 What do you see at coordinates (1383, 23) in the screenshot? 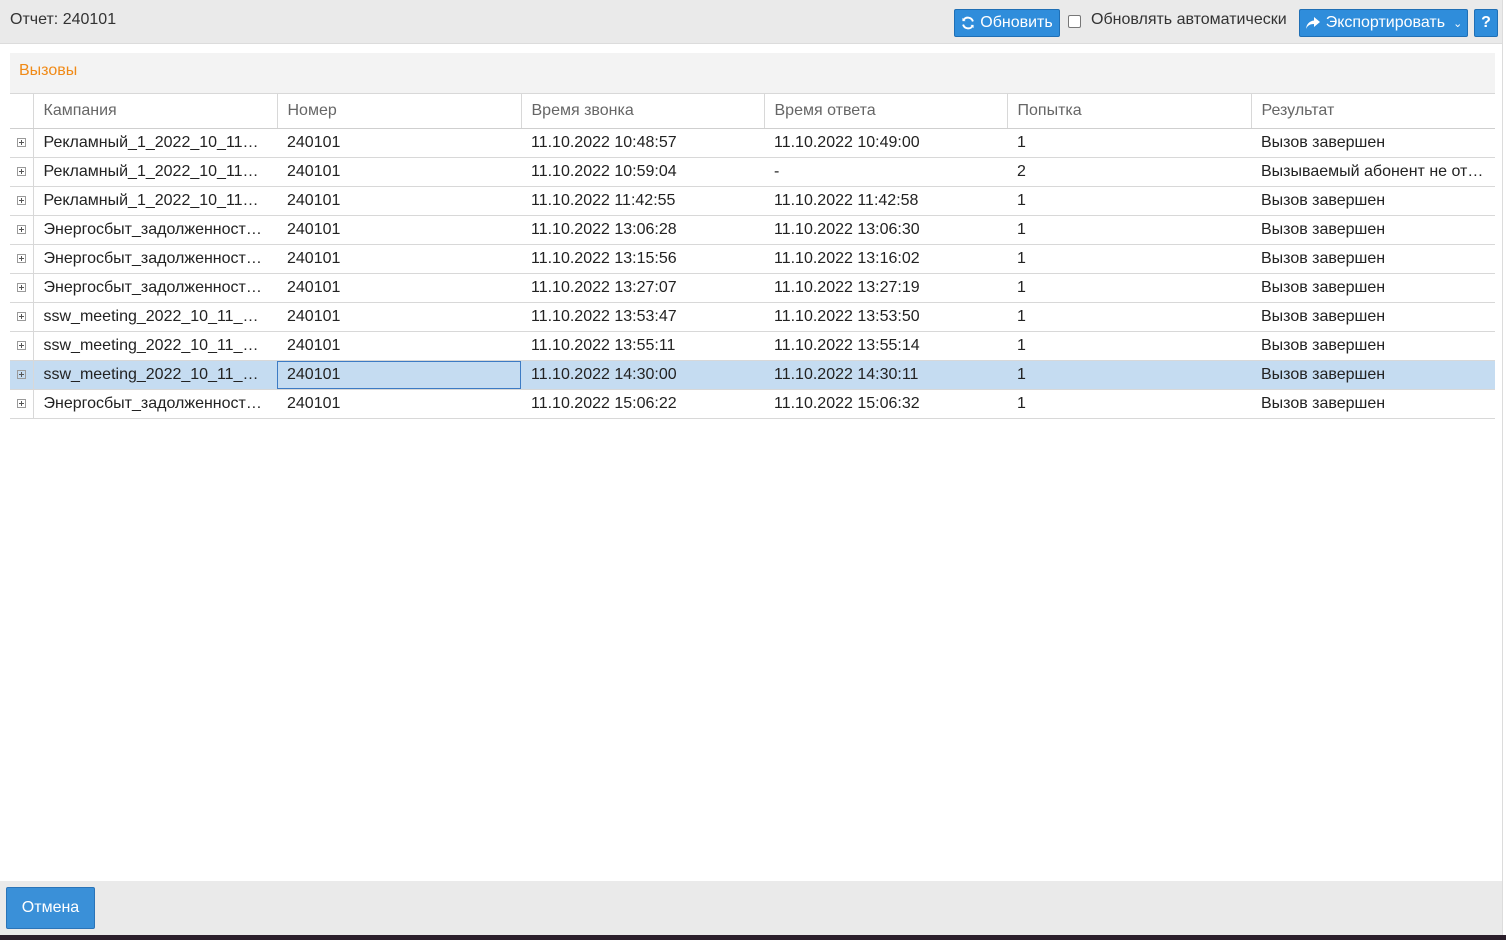
I see `export-button: Экспортировать ⌄` at bounding box center [1383, 23].